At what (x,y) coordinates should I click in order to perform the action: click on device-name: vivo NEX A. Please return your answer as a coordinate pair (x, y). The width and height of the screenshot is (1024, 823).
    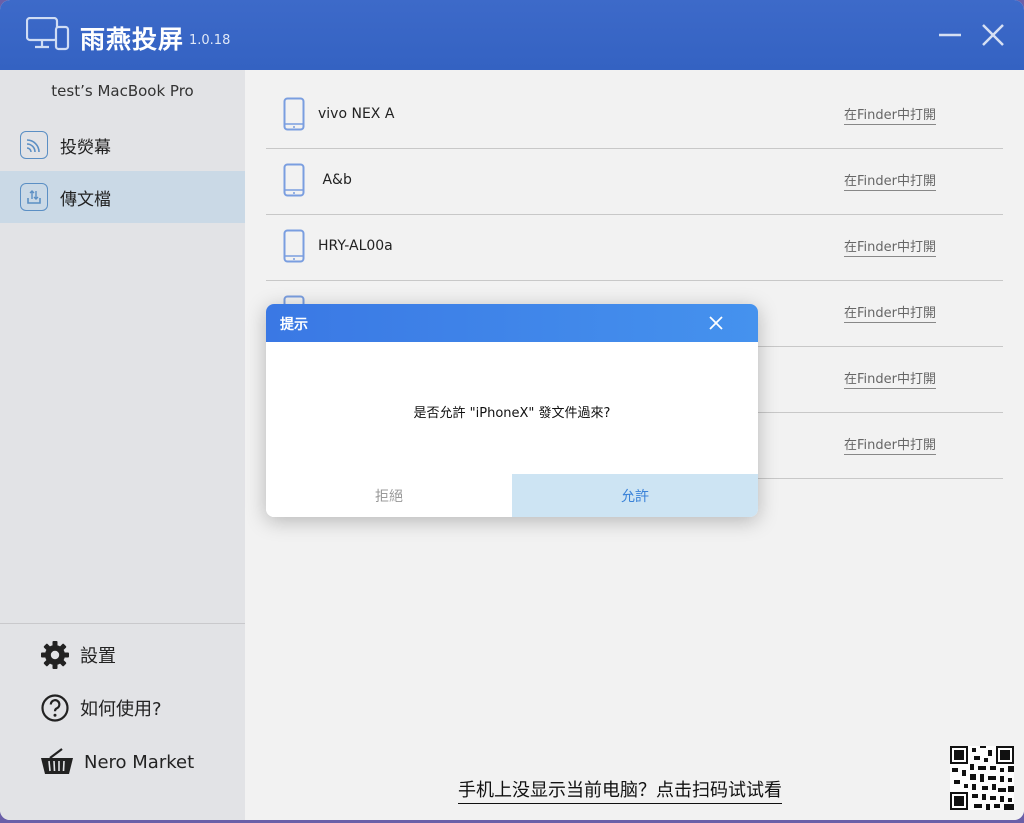
    Looking at the image, I should click on (356, 114).